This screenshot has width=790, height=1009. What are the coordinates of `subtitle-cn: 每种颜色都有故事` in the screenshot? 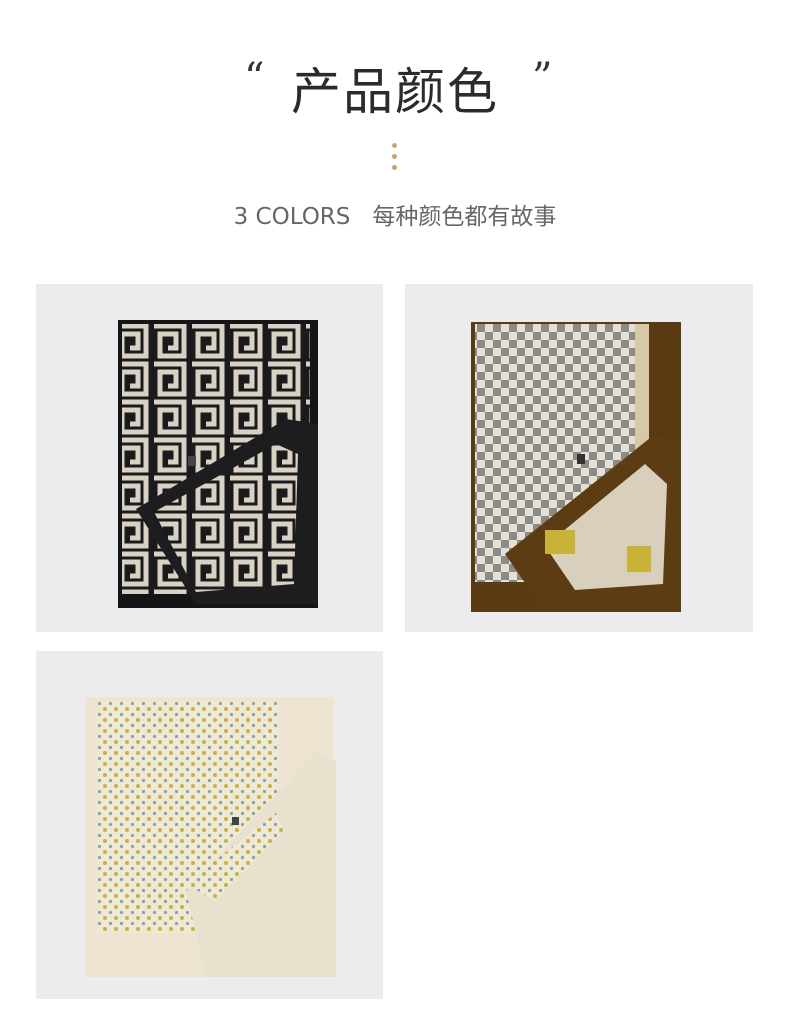 It's located at (464, 217).